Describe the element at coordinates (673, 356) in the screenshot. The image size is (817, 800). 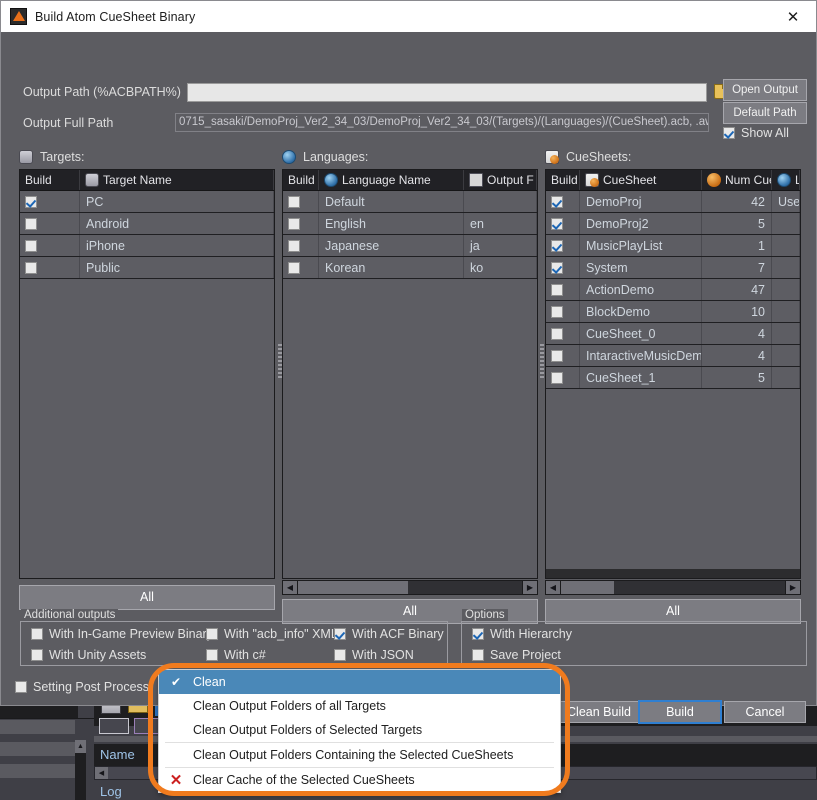
I see `table-row: IntaractiveMusicDemo 4` at that location.